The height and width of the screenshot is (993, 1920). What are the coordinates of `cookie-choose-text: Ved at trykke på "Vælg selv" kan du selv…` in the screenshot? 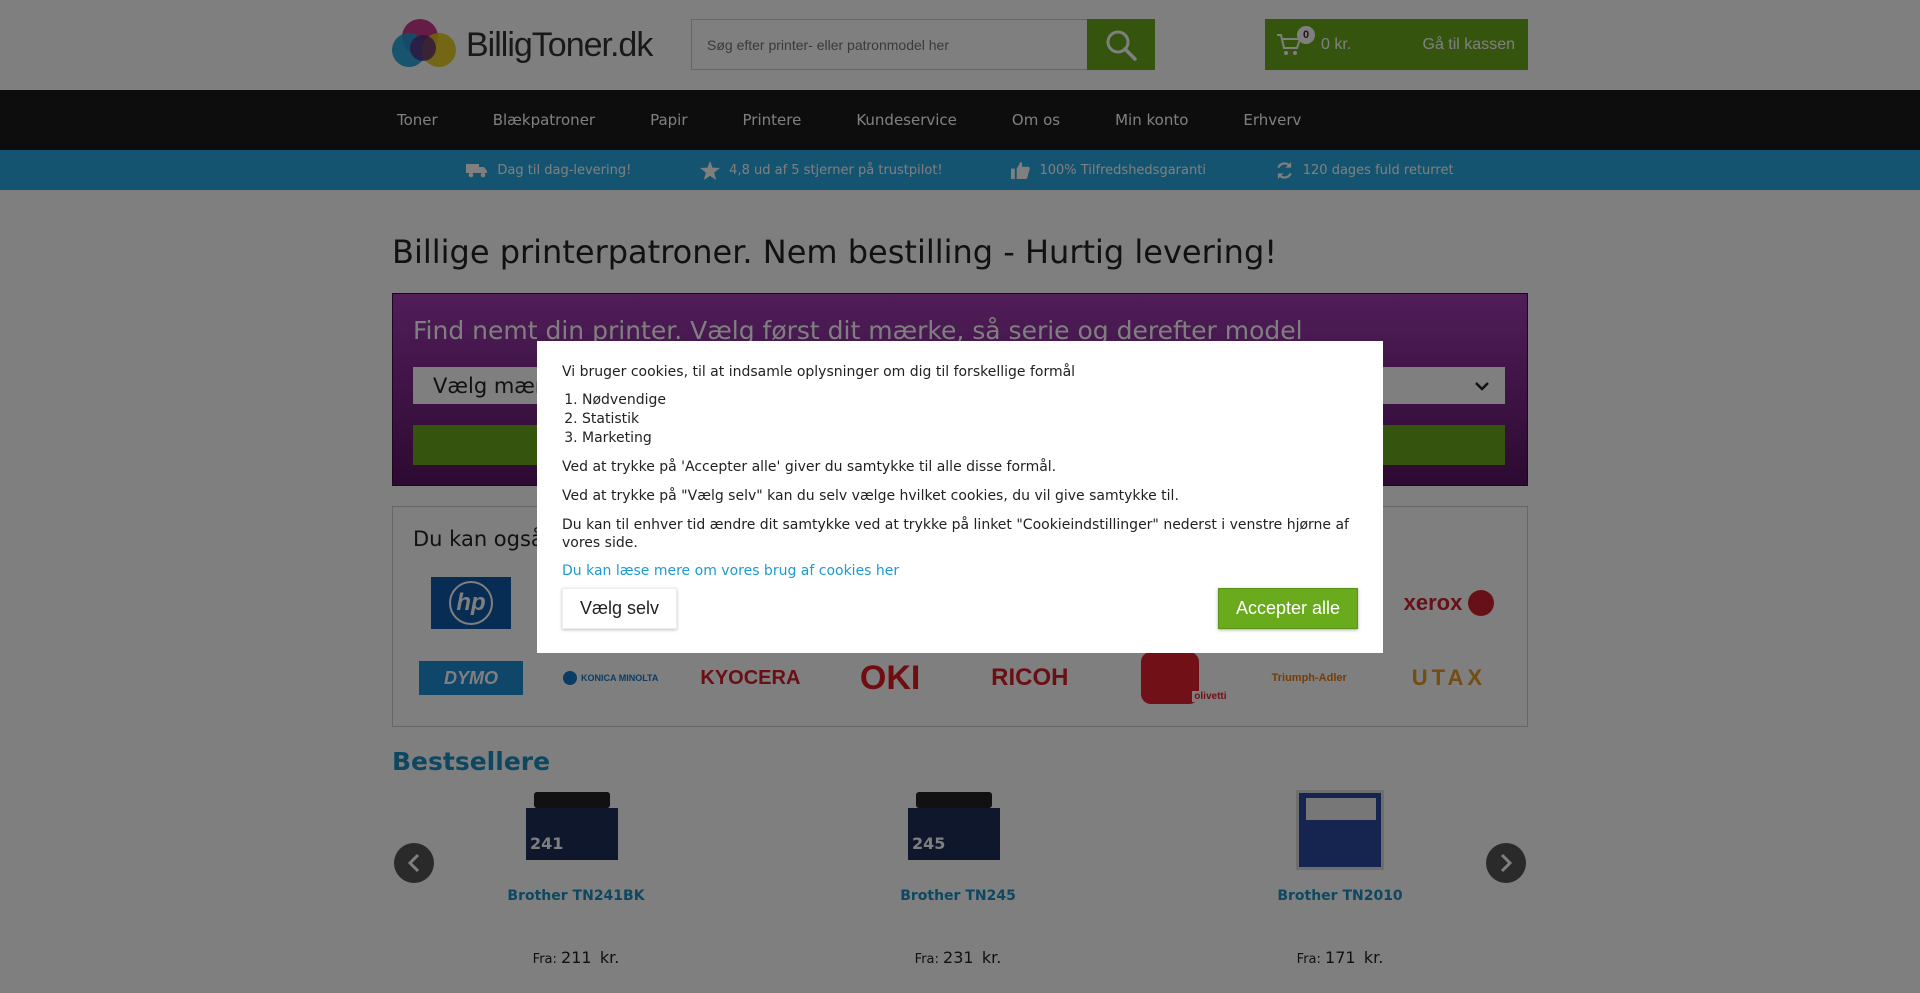 It's located at (870, 496).